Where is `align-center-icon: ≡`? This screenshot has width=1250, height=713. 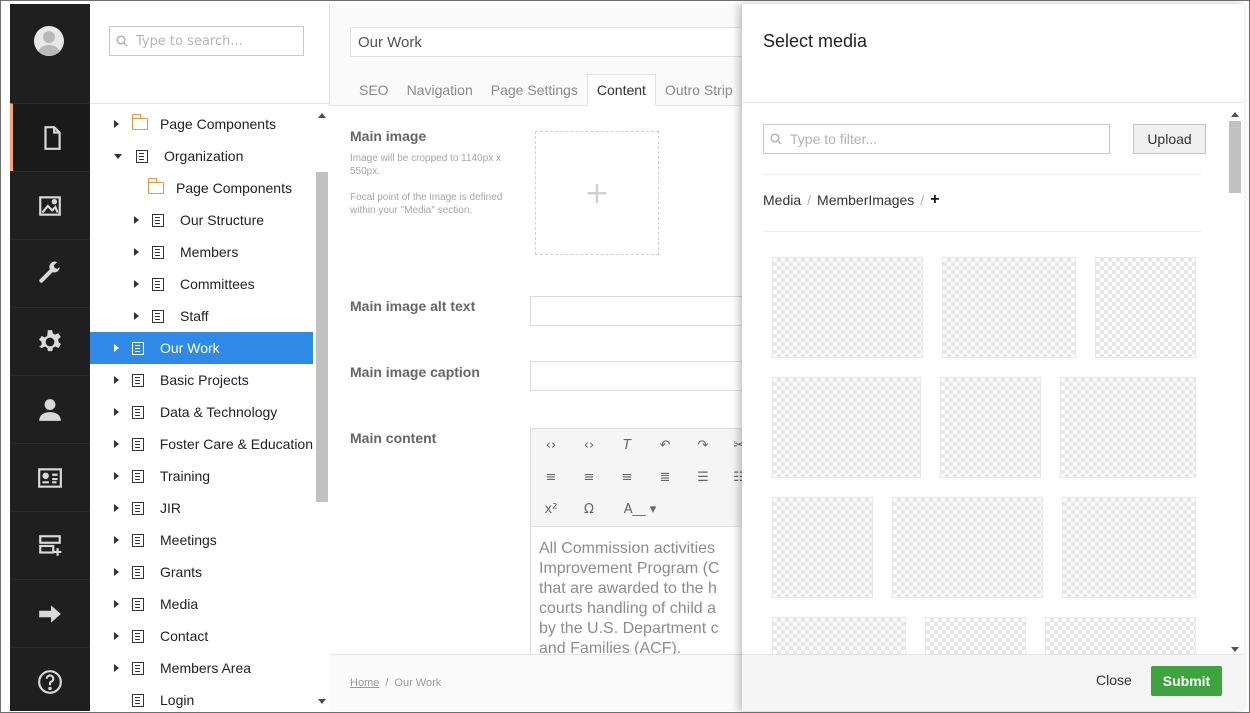 align-center-icon: ≡ is located at coordinates (589, 477).